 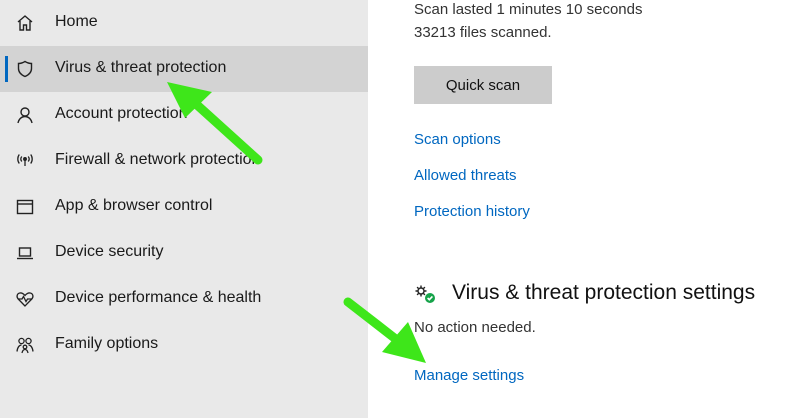 I want to click on sidebar-item-label: Virus & threat protection, so click(x=141, y=67).